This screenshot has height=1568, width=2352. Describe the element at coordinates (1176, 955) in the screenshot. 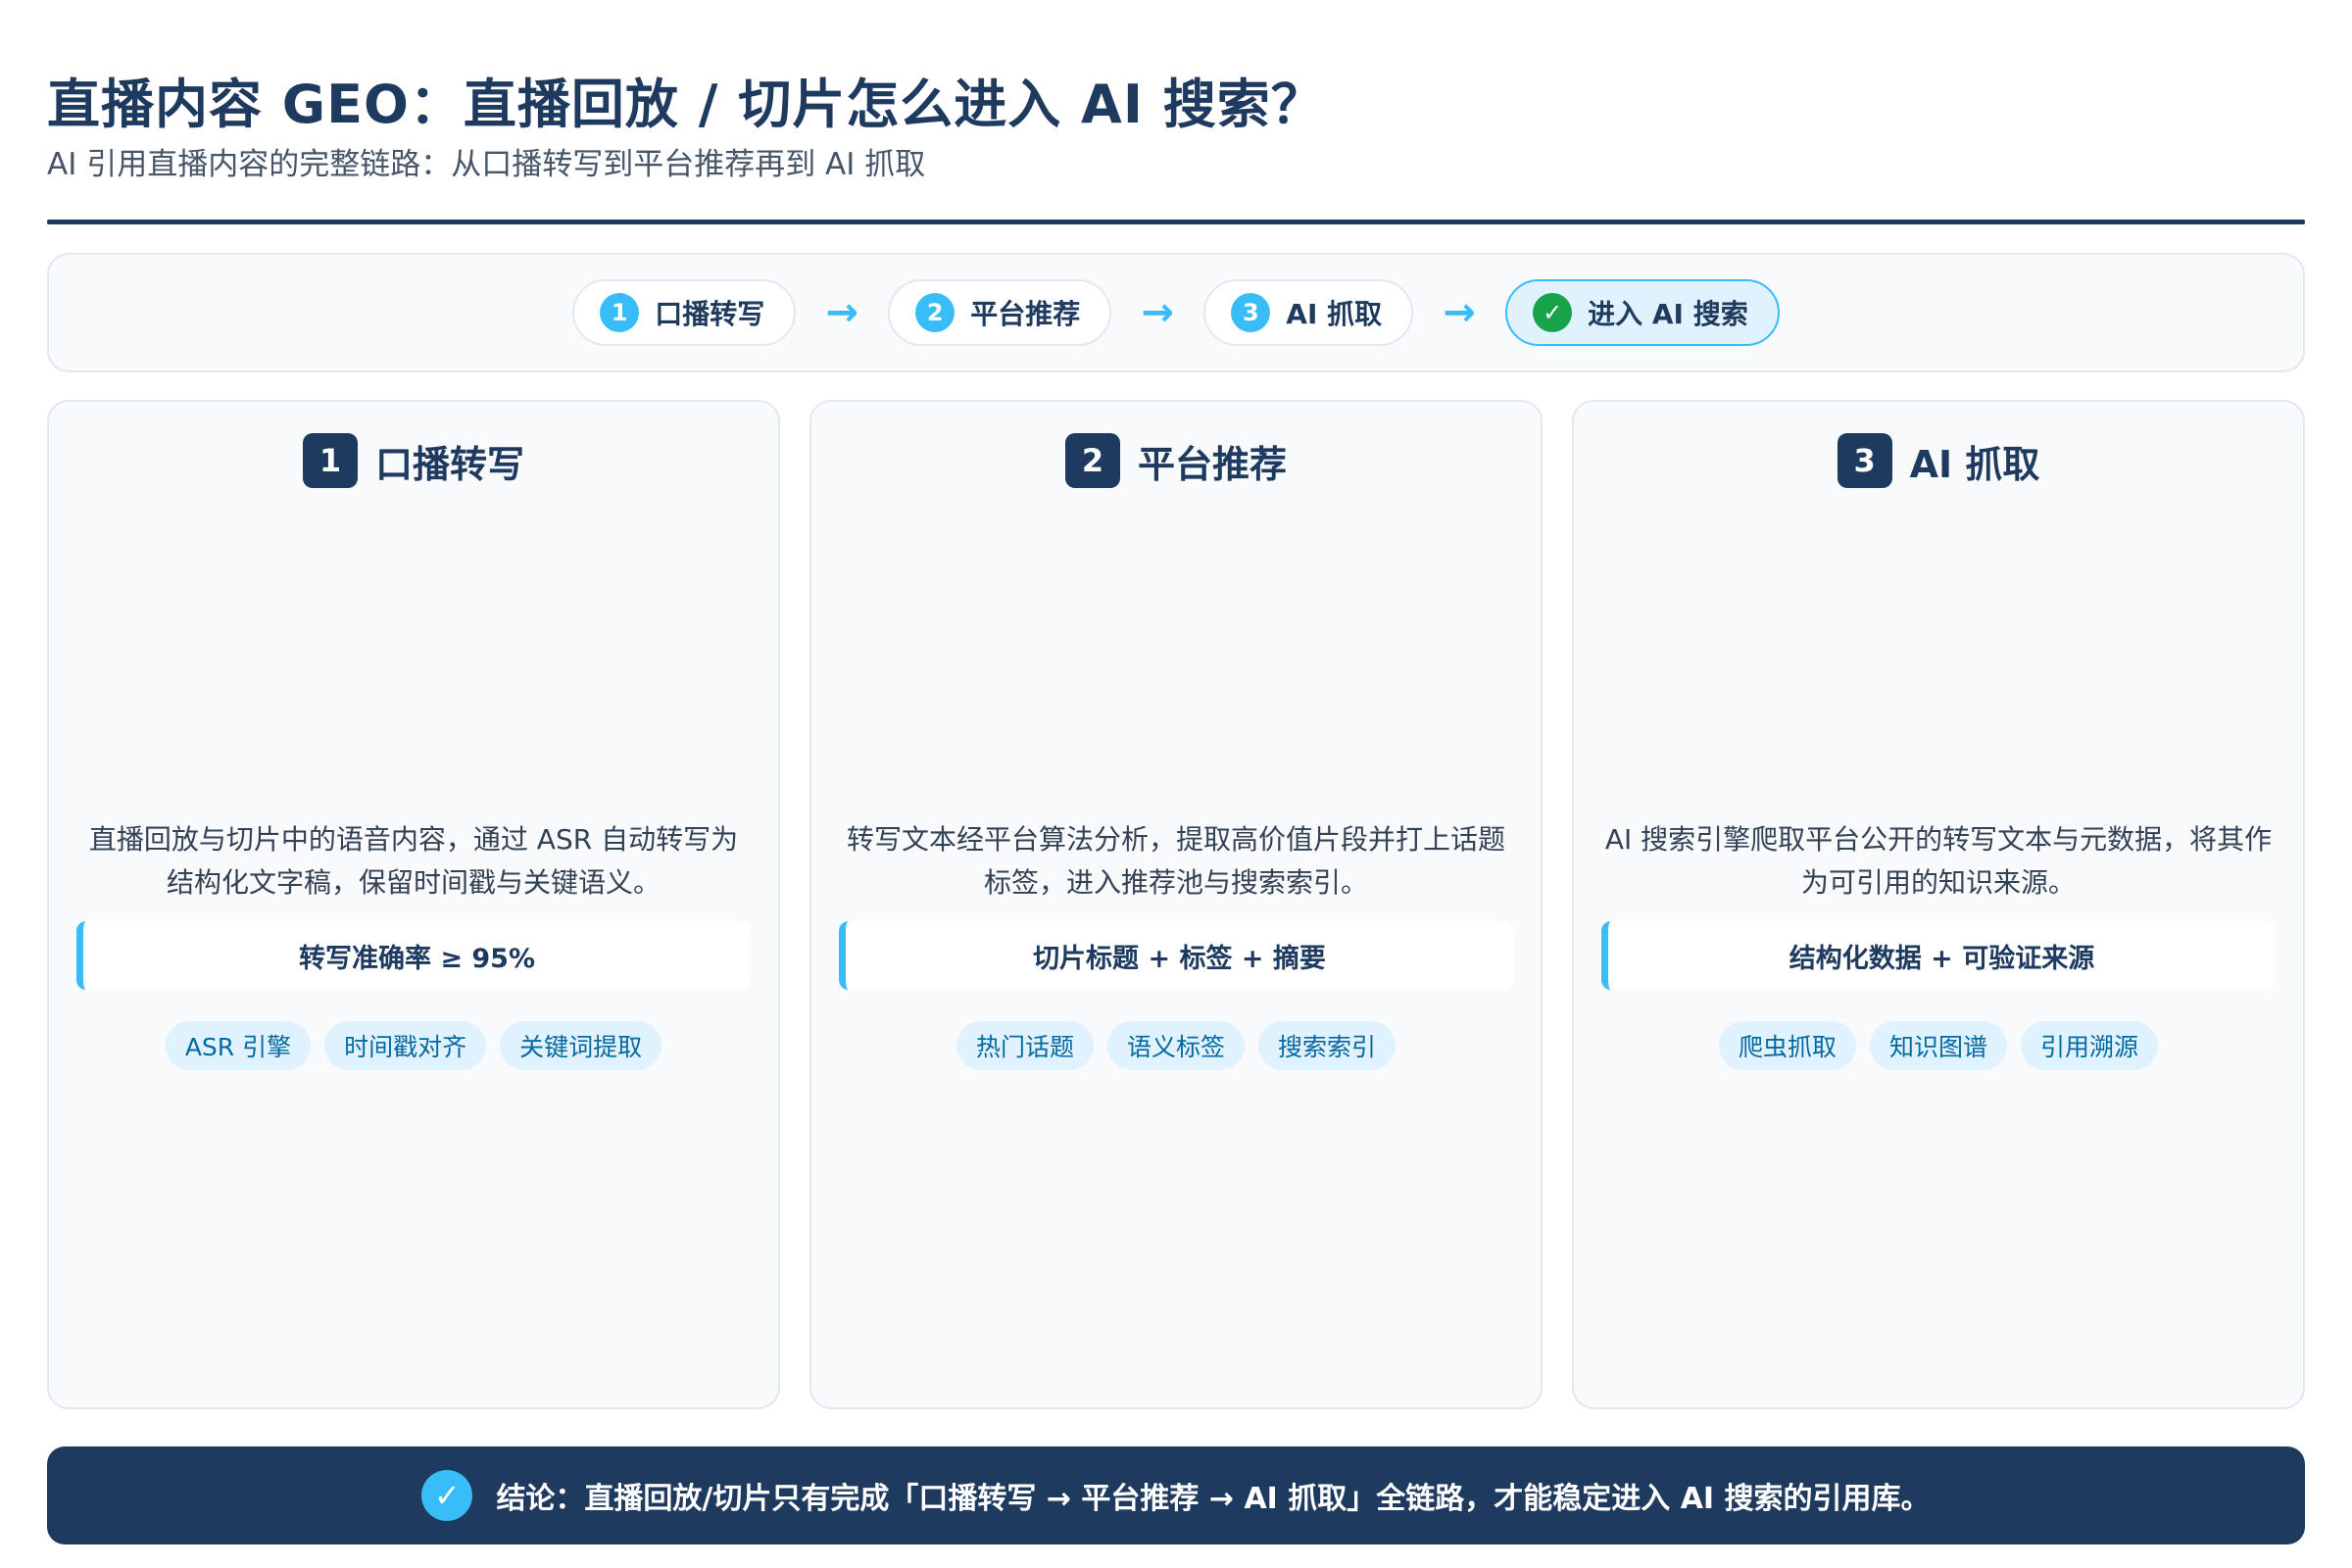

I see `card-metric: 切片标题 + 标签 + 摘要` at that location.